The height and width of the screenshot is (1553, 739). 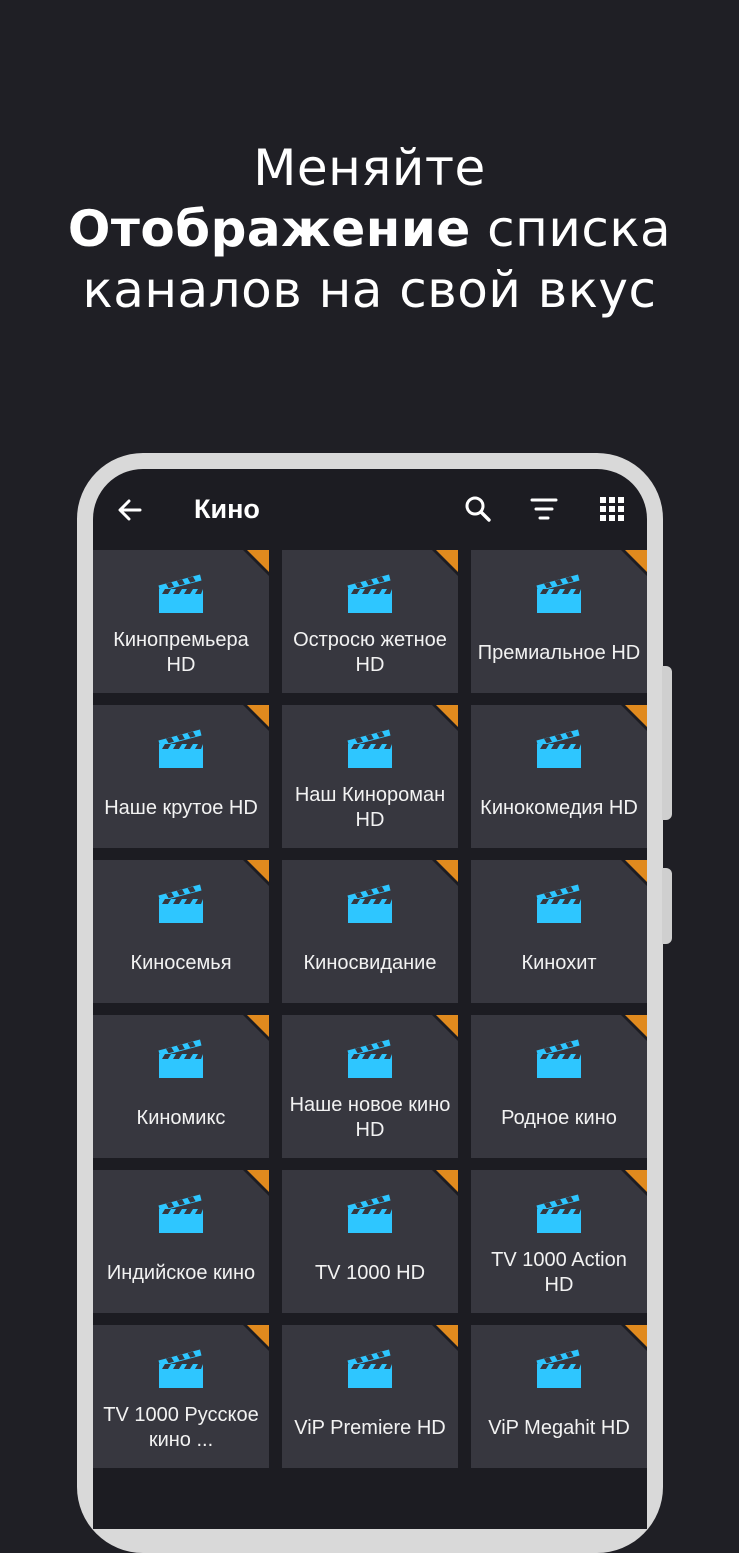 What do you see at coordinates (559, 807) in the screenshot?
I see `channel-name: Кинокомедия HD` at bounding box center [559, 807].